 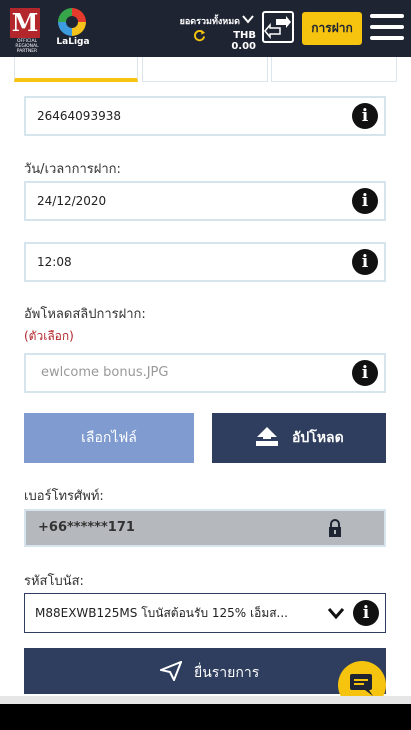 I want to click on menu-icon, so click(x=387, y=27).